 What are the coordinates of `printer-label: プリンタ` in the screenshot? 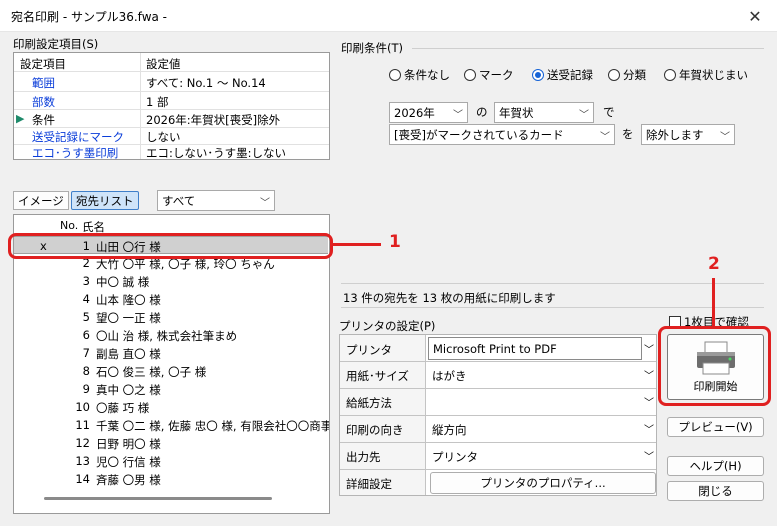 It's located at (369, 350).